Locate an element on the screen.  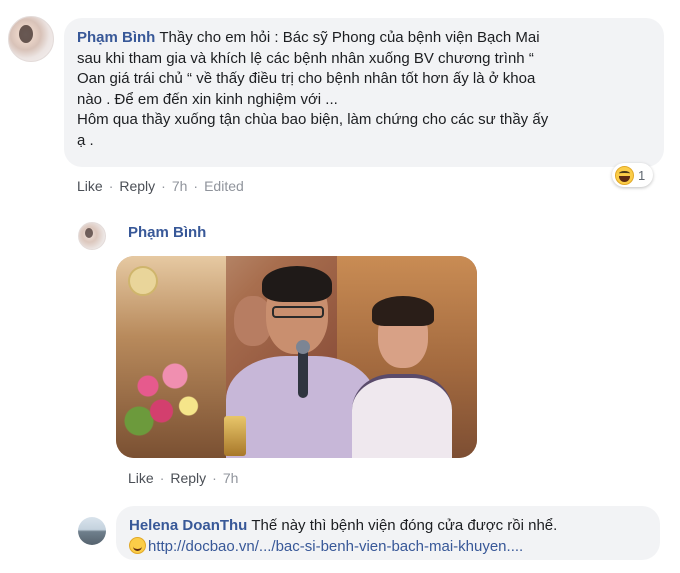
comment-actions: Like · Reply · 7h · Edited is located at coordinates (160, 186).